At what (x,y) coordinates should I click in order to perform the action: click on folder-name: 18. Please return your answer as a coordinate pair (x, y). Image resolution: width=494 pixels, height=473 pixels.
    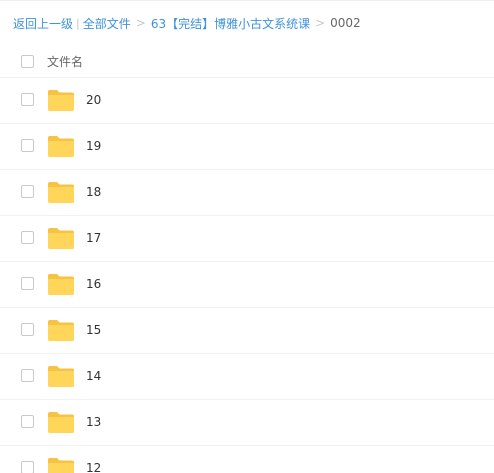
    Looking at the image, I should click on (93, 192).